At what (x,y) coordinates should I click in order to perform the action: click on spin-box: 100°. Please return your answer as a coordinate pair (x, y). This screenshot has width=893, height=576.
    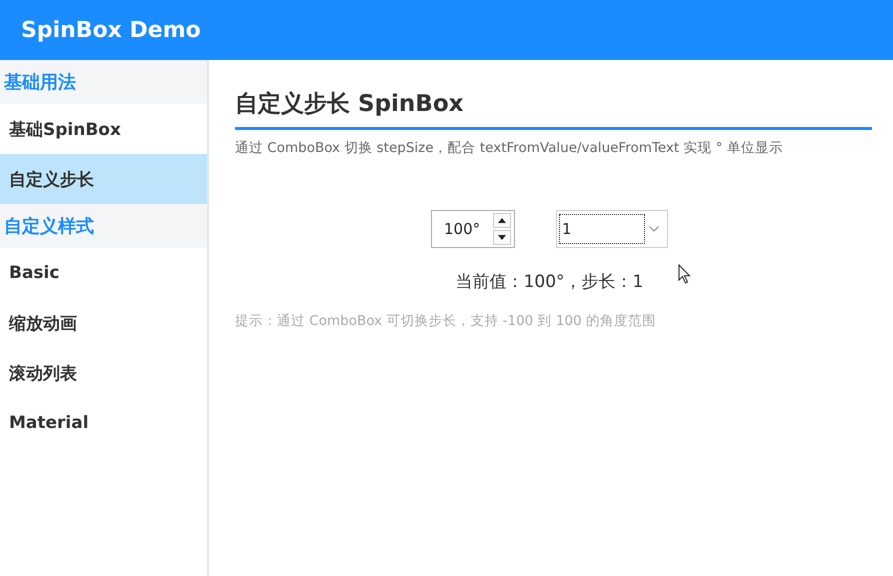
    Looking at the image, I should click on (473, 229).